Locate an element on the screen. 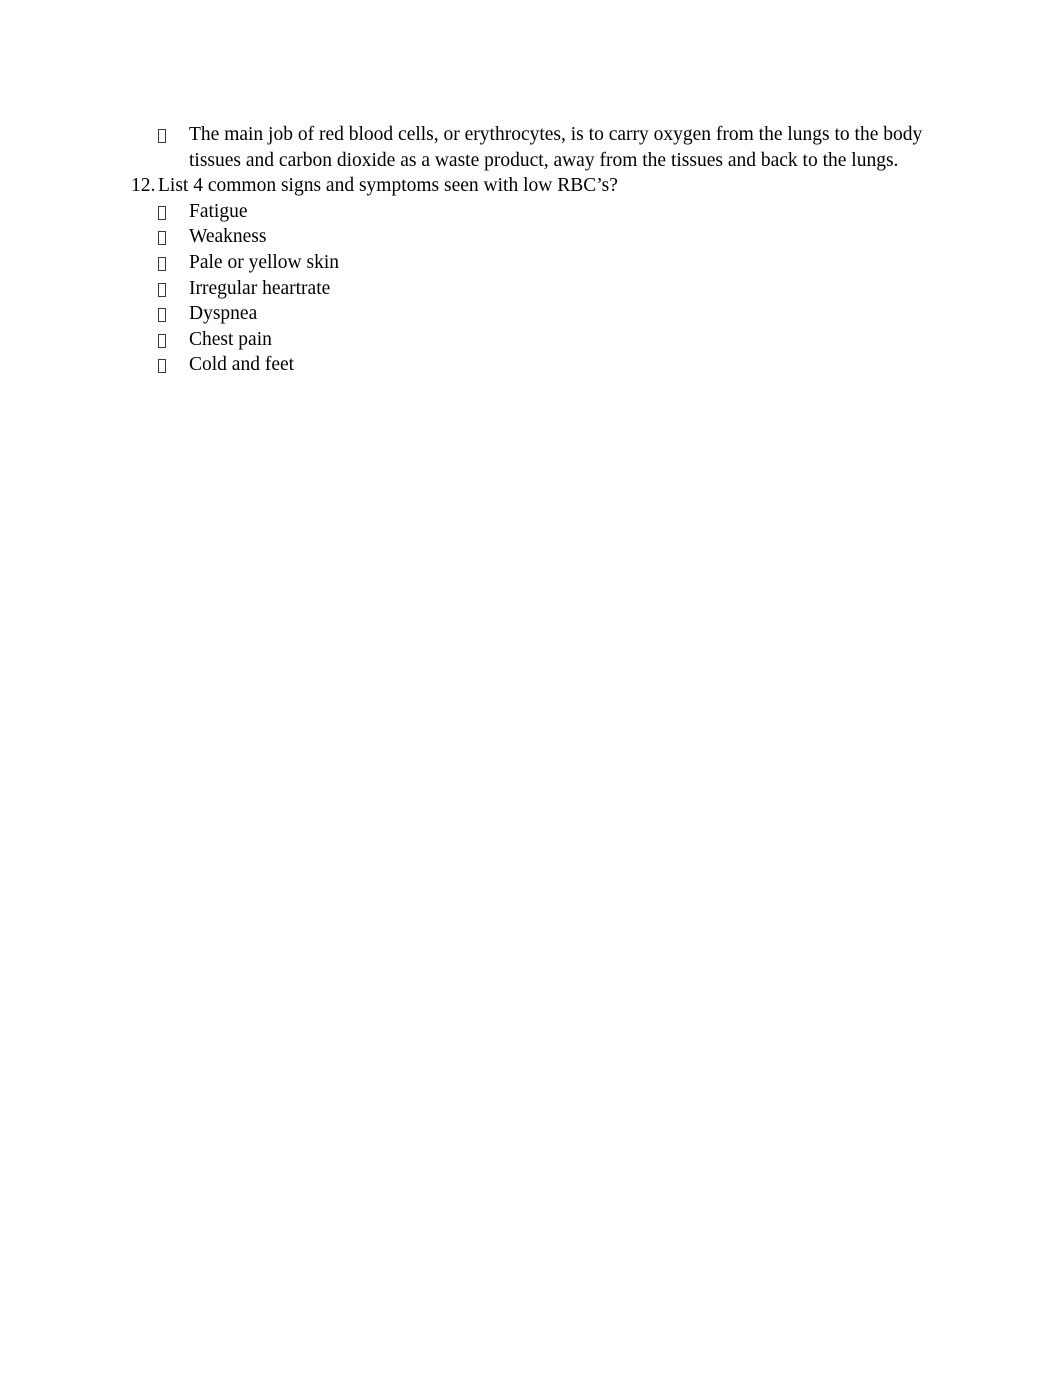 The height and width of the screenshot is (1376, 1062). list-item-label: Dyspnea is located at coordinates (223, 314).